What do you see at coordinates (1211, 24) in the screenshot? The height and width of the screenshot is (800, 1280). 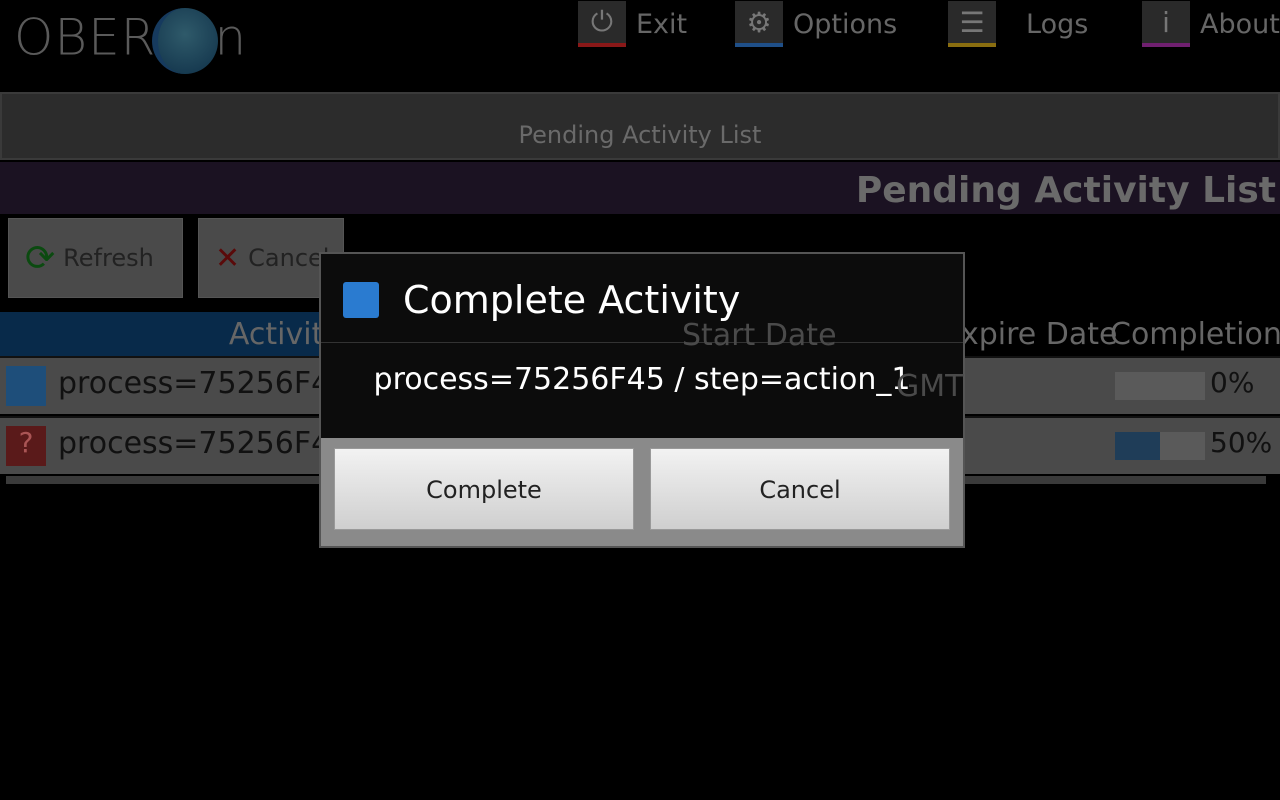 I see `about-button: i About` at bounding box center [1211, 24].